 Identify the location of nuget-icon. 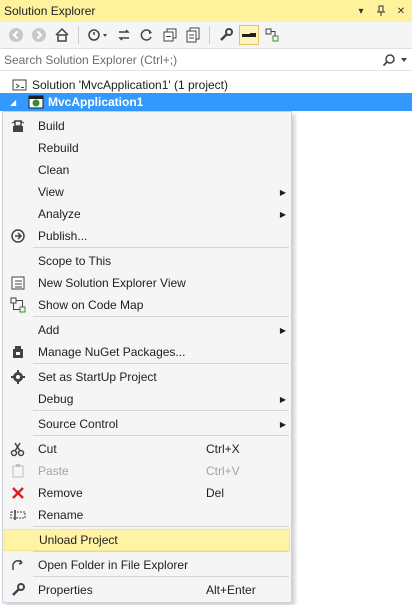
(18, 352).